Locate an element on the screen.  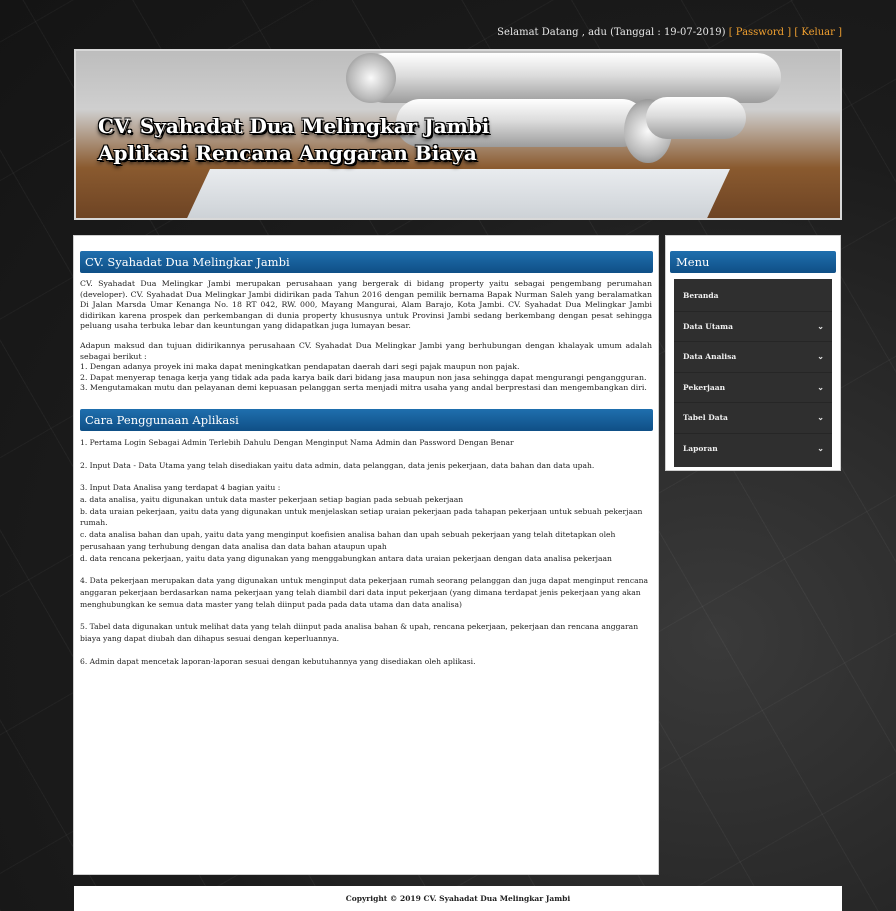
app-name: Aplikasi Rencana Anggaran Biaya is located at coordinates (287, 153).